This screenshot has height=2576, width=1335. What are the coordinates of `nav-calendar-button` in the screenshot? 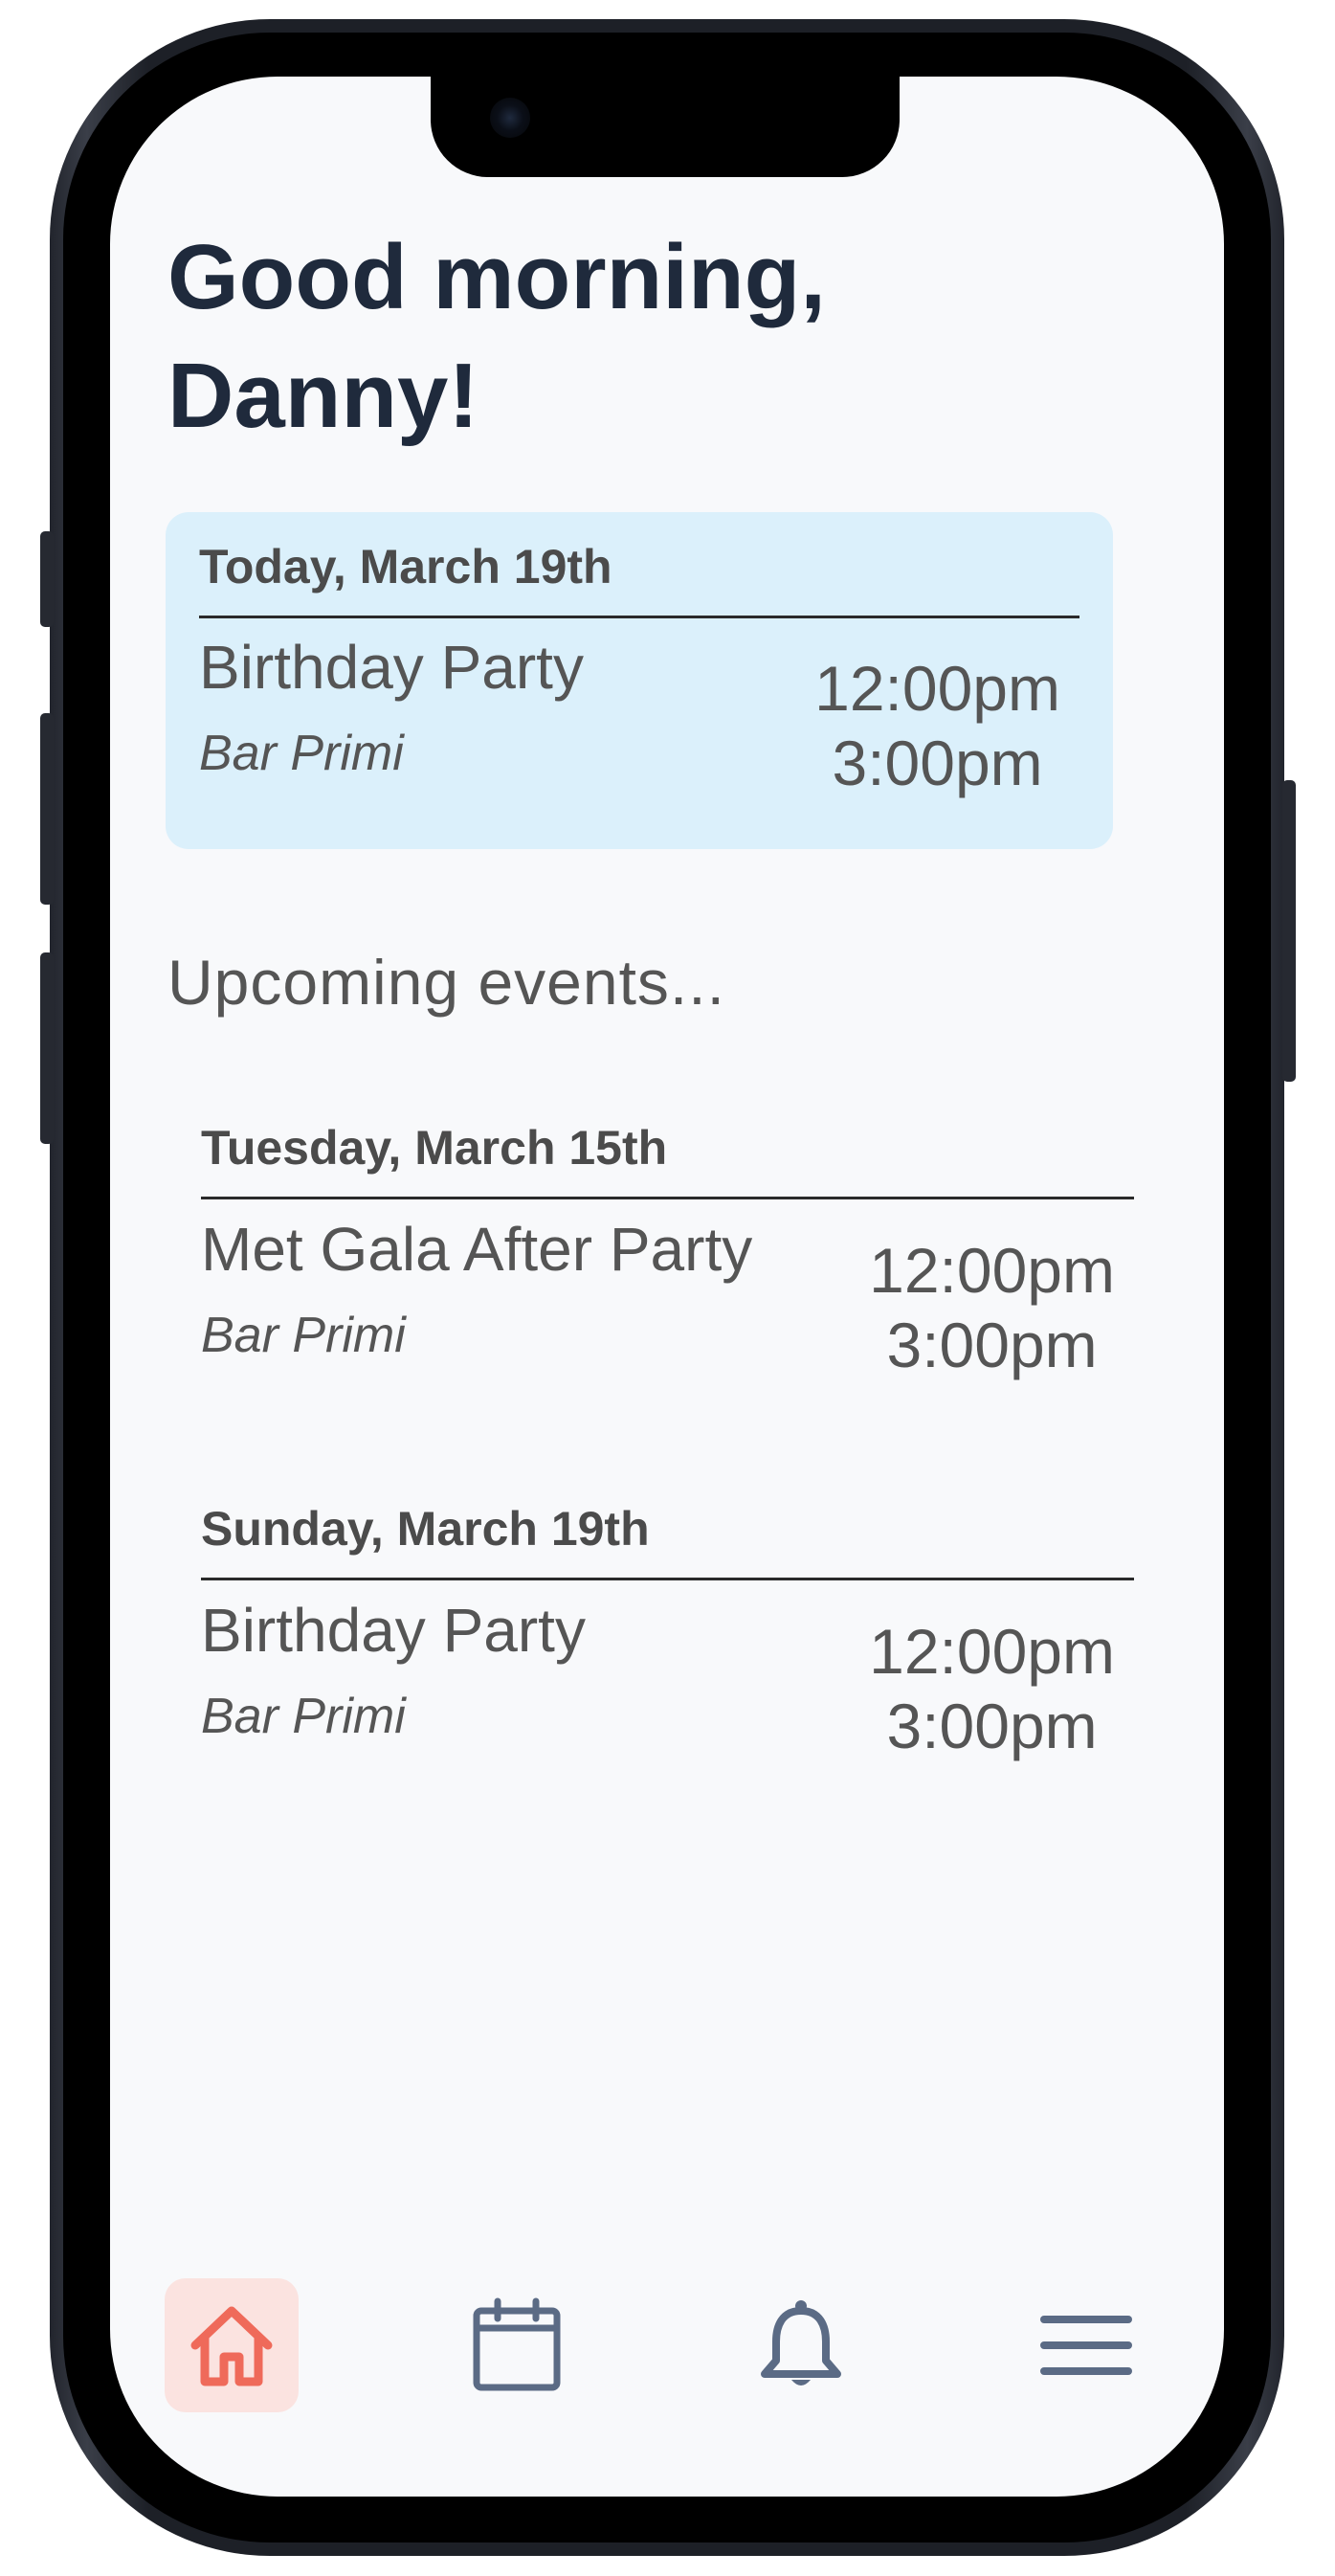 It's located at (517, 2345).